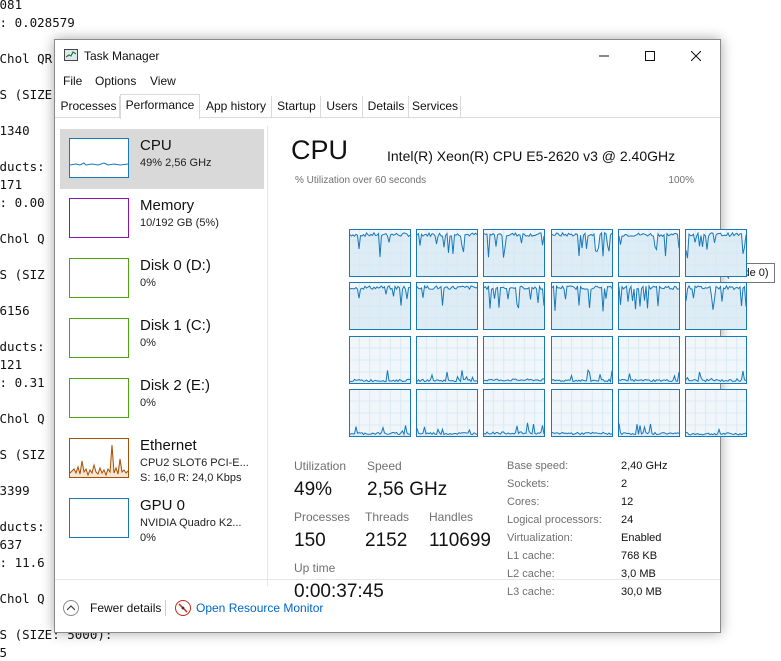 The height and width of the screenshot is (661, 781). Describe the element at coordinates (641, 538) in the screenshot. I see `spec-value: Enabled` at that location.